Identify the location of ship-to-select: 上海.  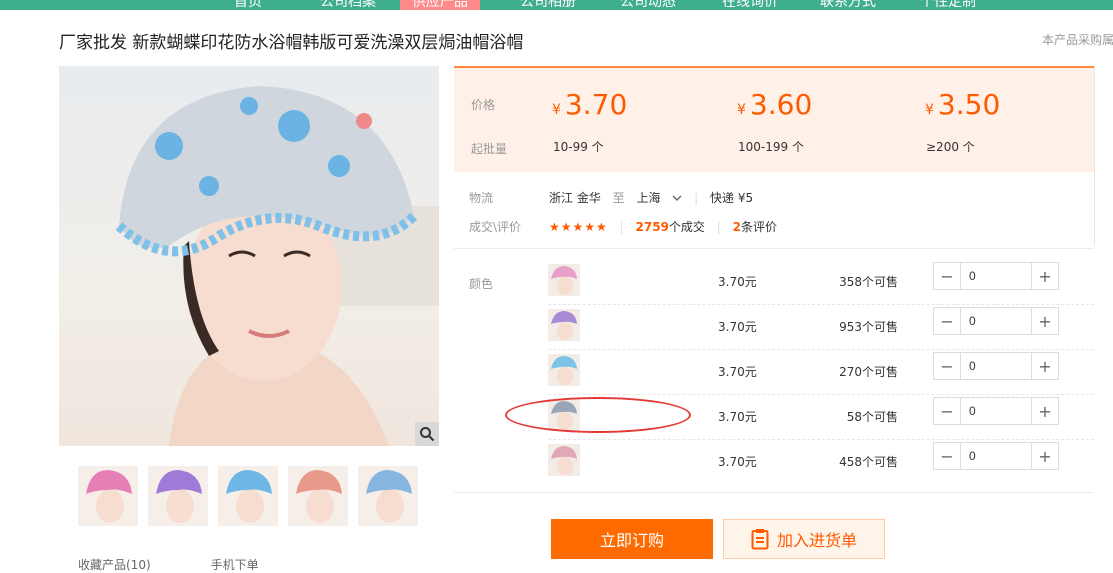
(660, 198).